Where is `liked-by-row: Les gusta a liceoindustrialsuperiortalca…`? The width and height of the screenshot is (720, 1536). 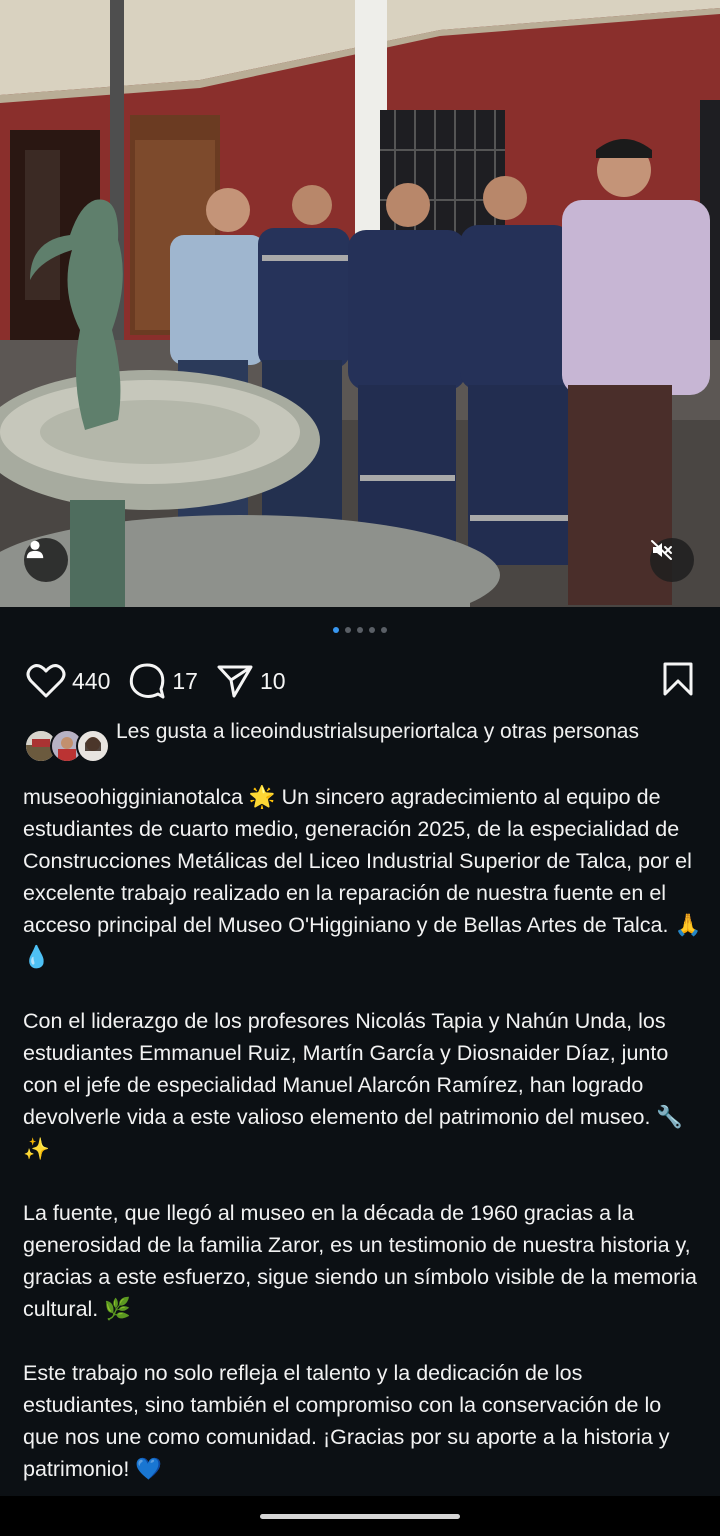 liked-by-row: Les gusta a liceoindustrialsuperiortalca… is located at coordinates (364, 740).